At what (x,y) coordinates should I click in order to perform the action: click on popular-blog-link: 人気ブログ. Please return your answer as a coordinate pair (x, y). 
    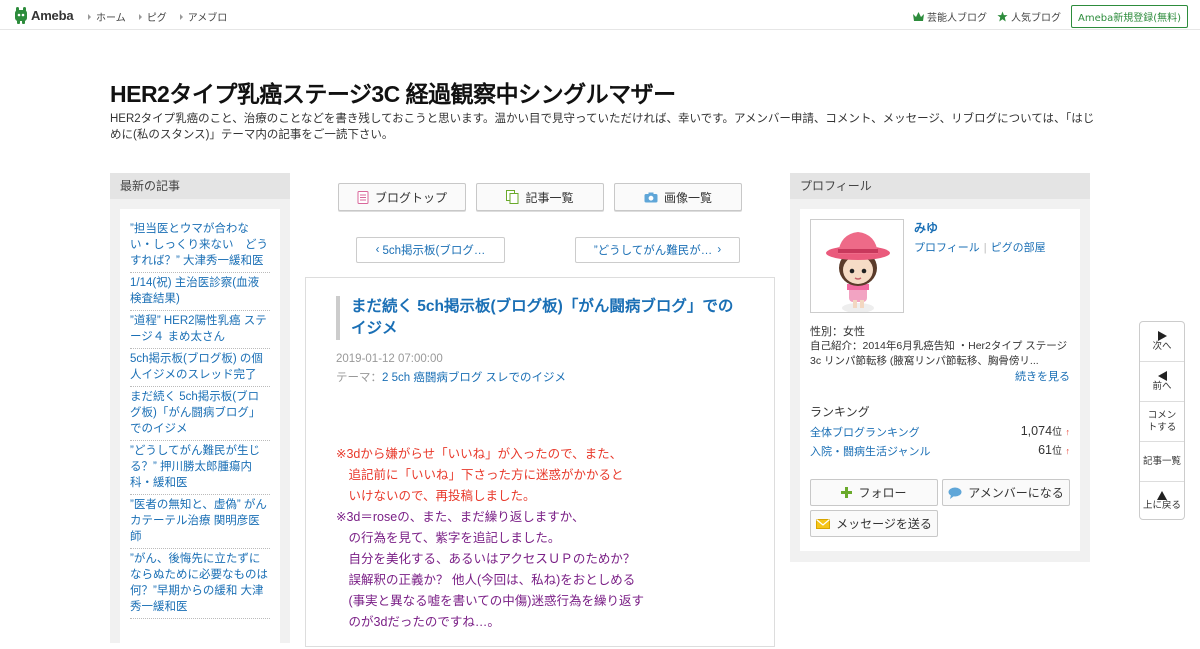
    Looking at the image, I should click on (1029, 16).